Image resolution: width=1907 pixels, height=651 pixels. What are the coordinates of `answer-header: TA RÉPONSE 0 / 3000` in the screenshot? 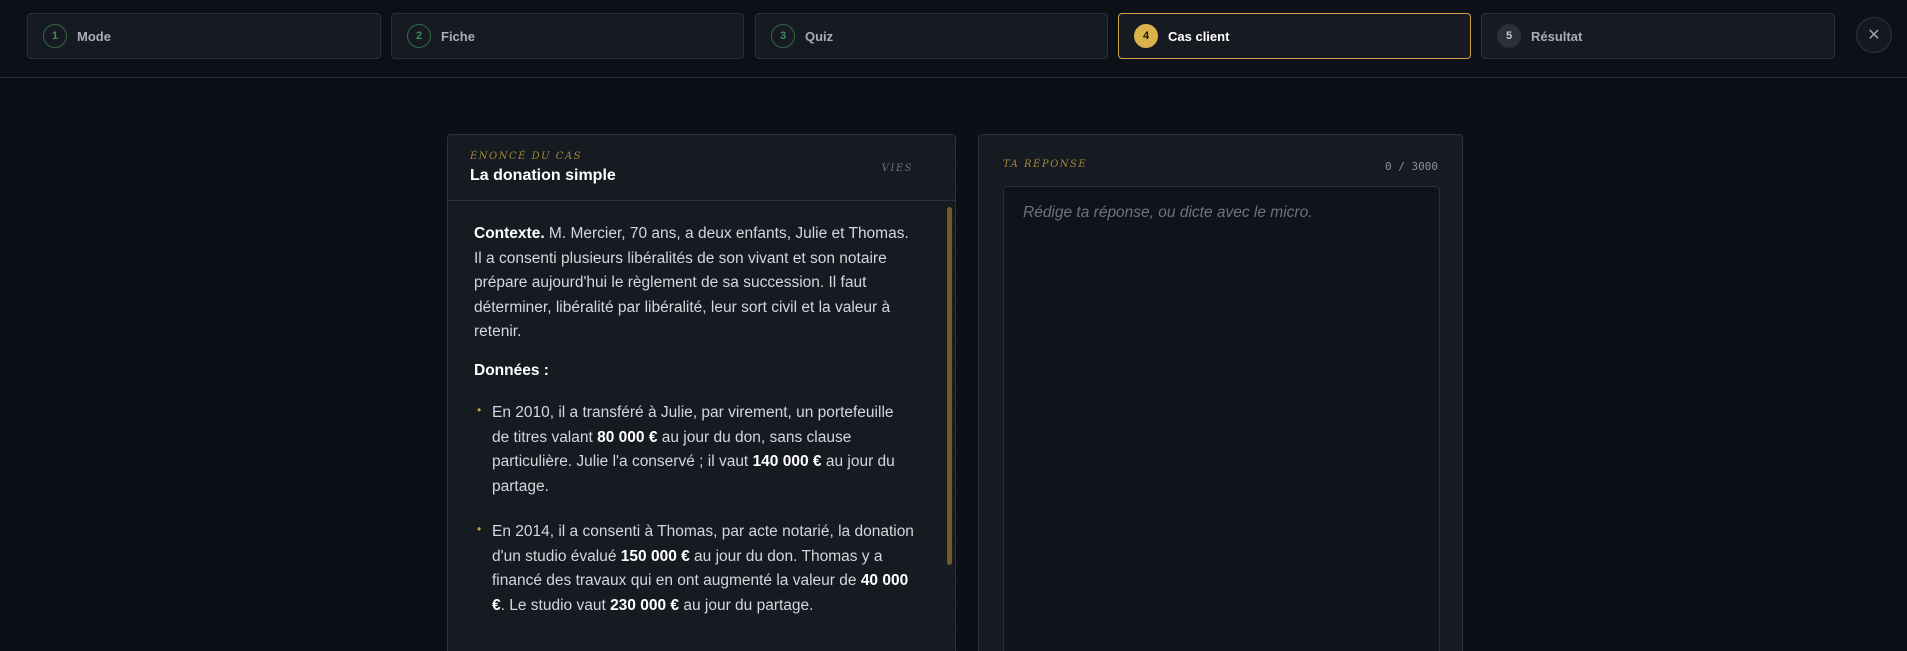 It's located at (1220, 160).